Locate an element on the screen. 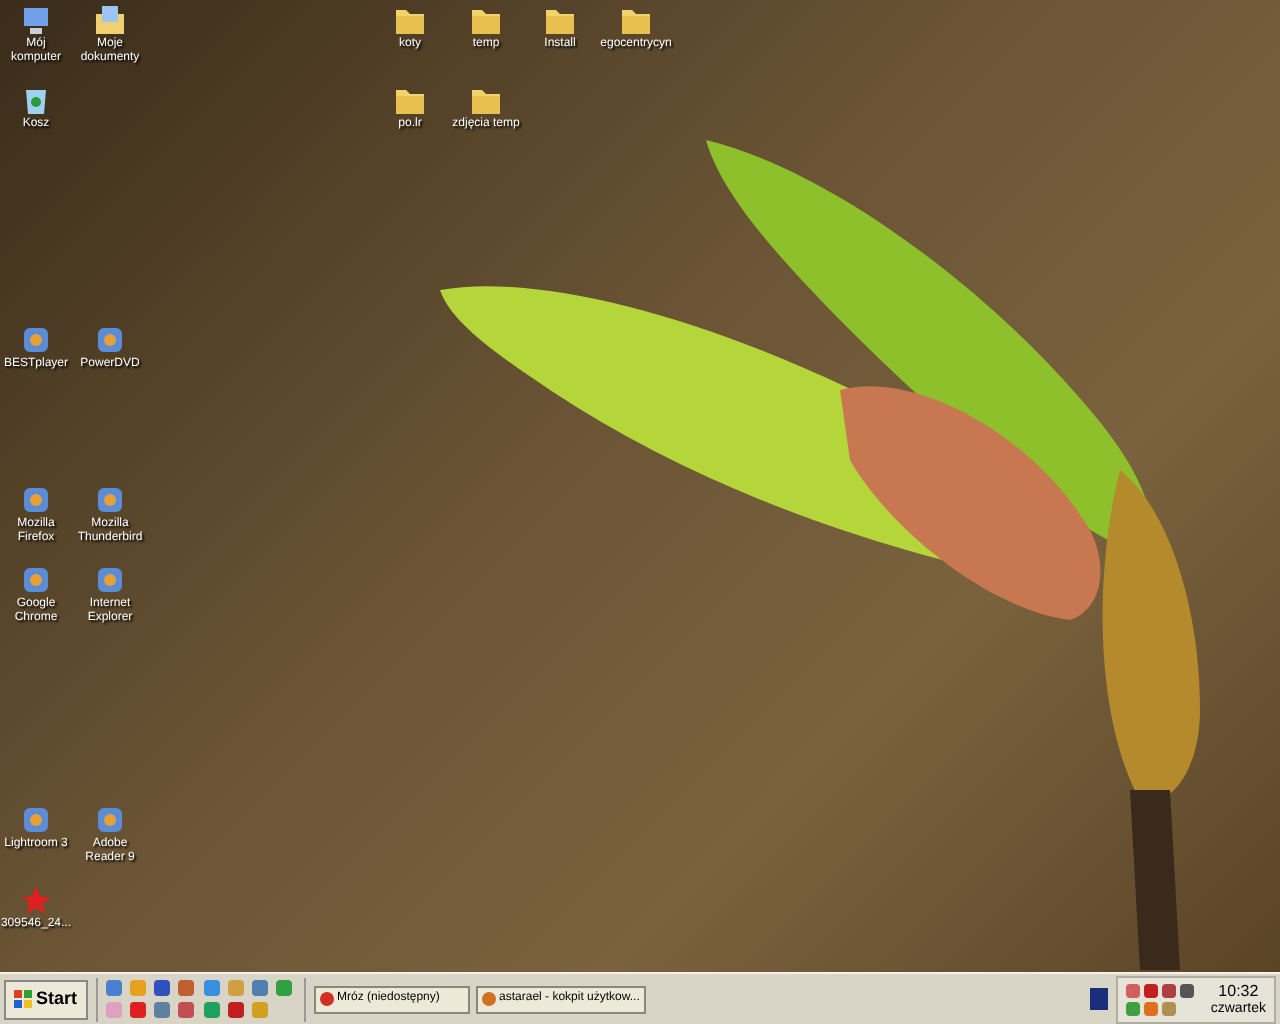  clock-time: 10:32 is located at coordinates (1238, 990).